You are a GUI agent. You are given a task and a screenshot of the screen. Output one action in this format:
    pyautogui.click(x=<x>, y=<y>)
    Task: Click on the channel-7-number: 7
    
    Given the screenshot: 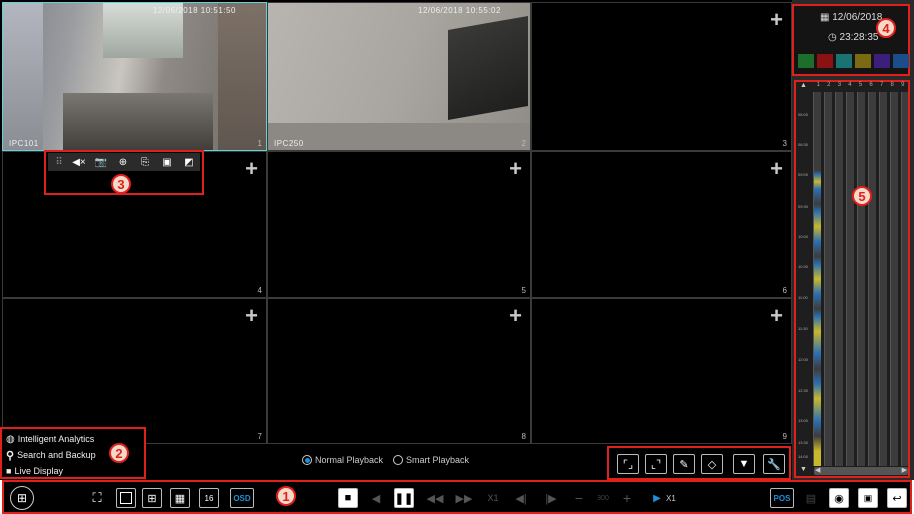 What is the action you would take?
    pyautogui.click(x=259, y=436)
    